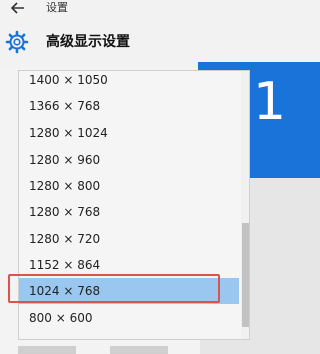 The width and height of the screenshot is (320, 354). What do you see at coordinates (129, 212) in the screenshot?
I see `resolution-option: 1280 × 768` at bounding box center [129, 212].